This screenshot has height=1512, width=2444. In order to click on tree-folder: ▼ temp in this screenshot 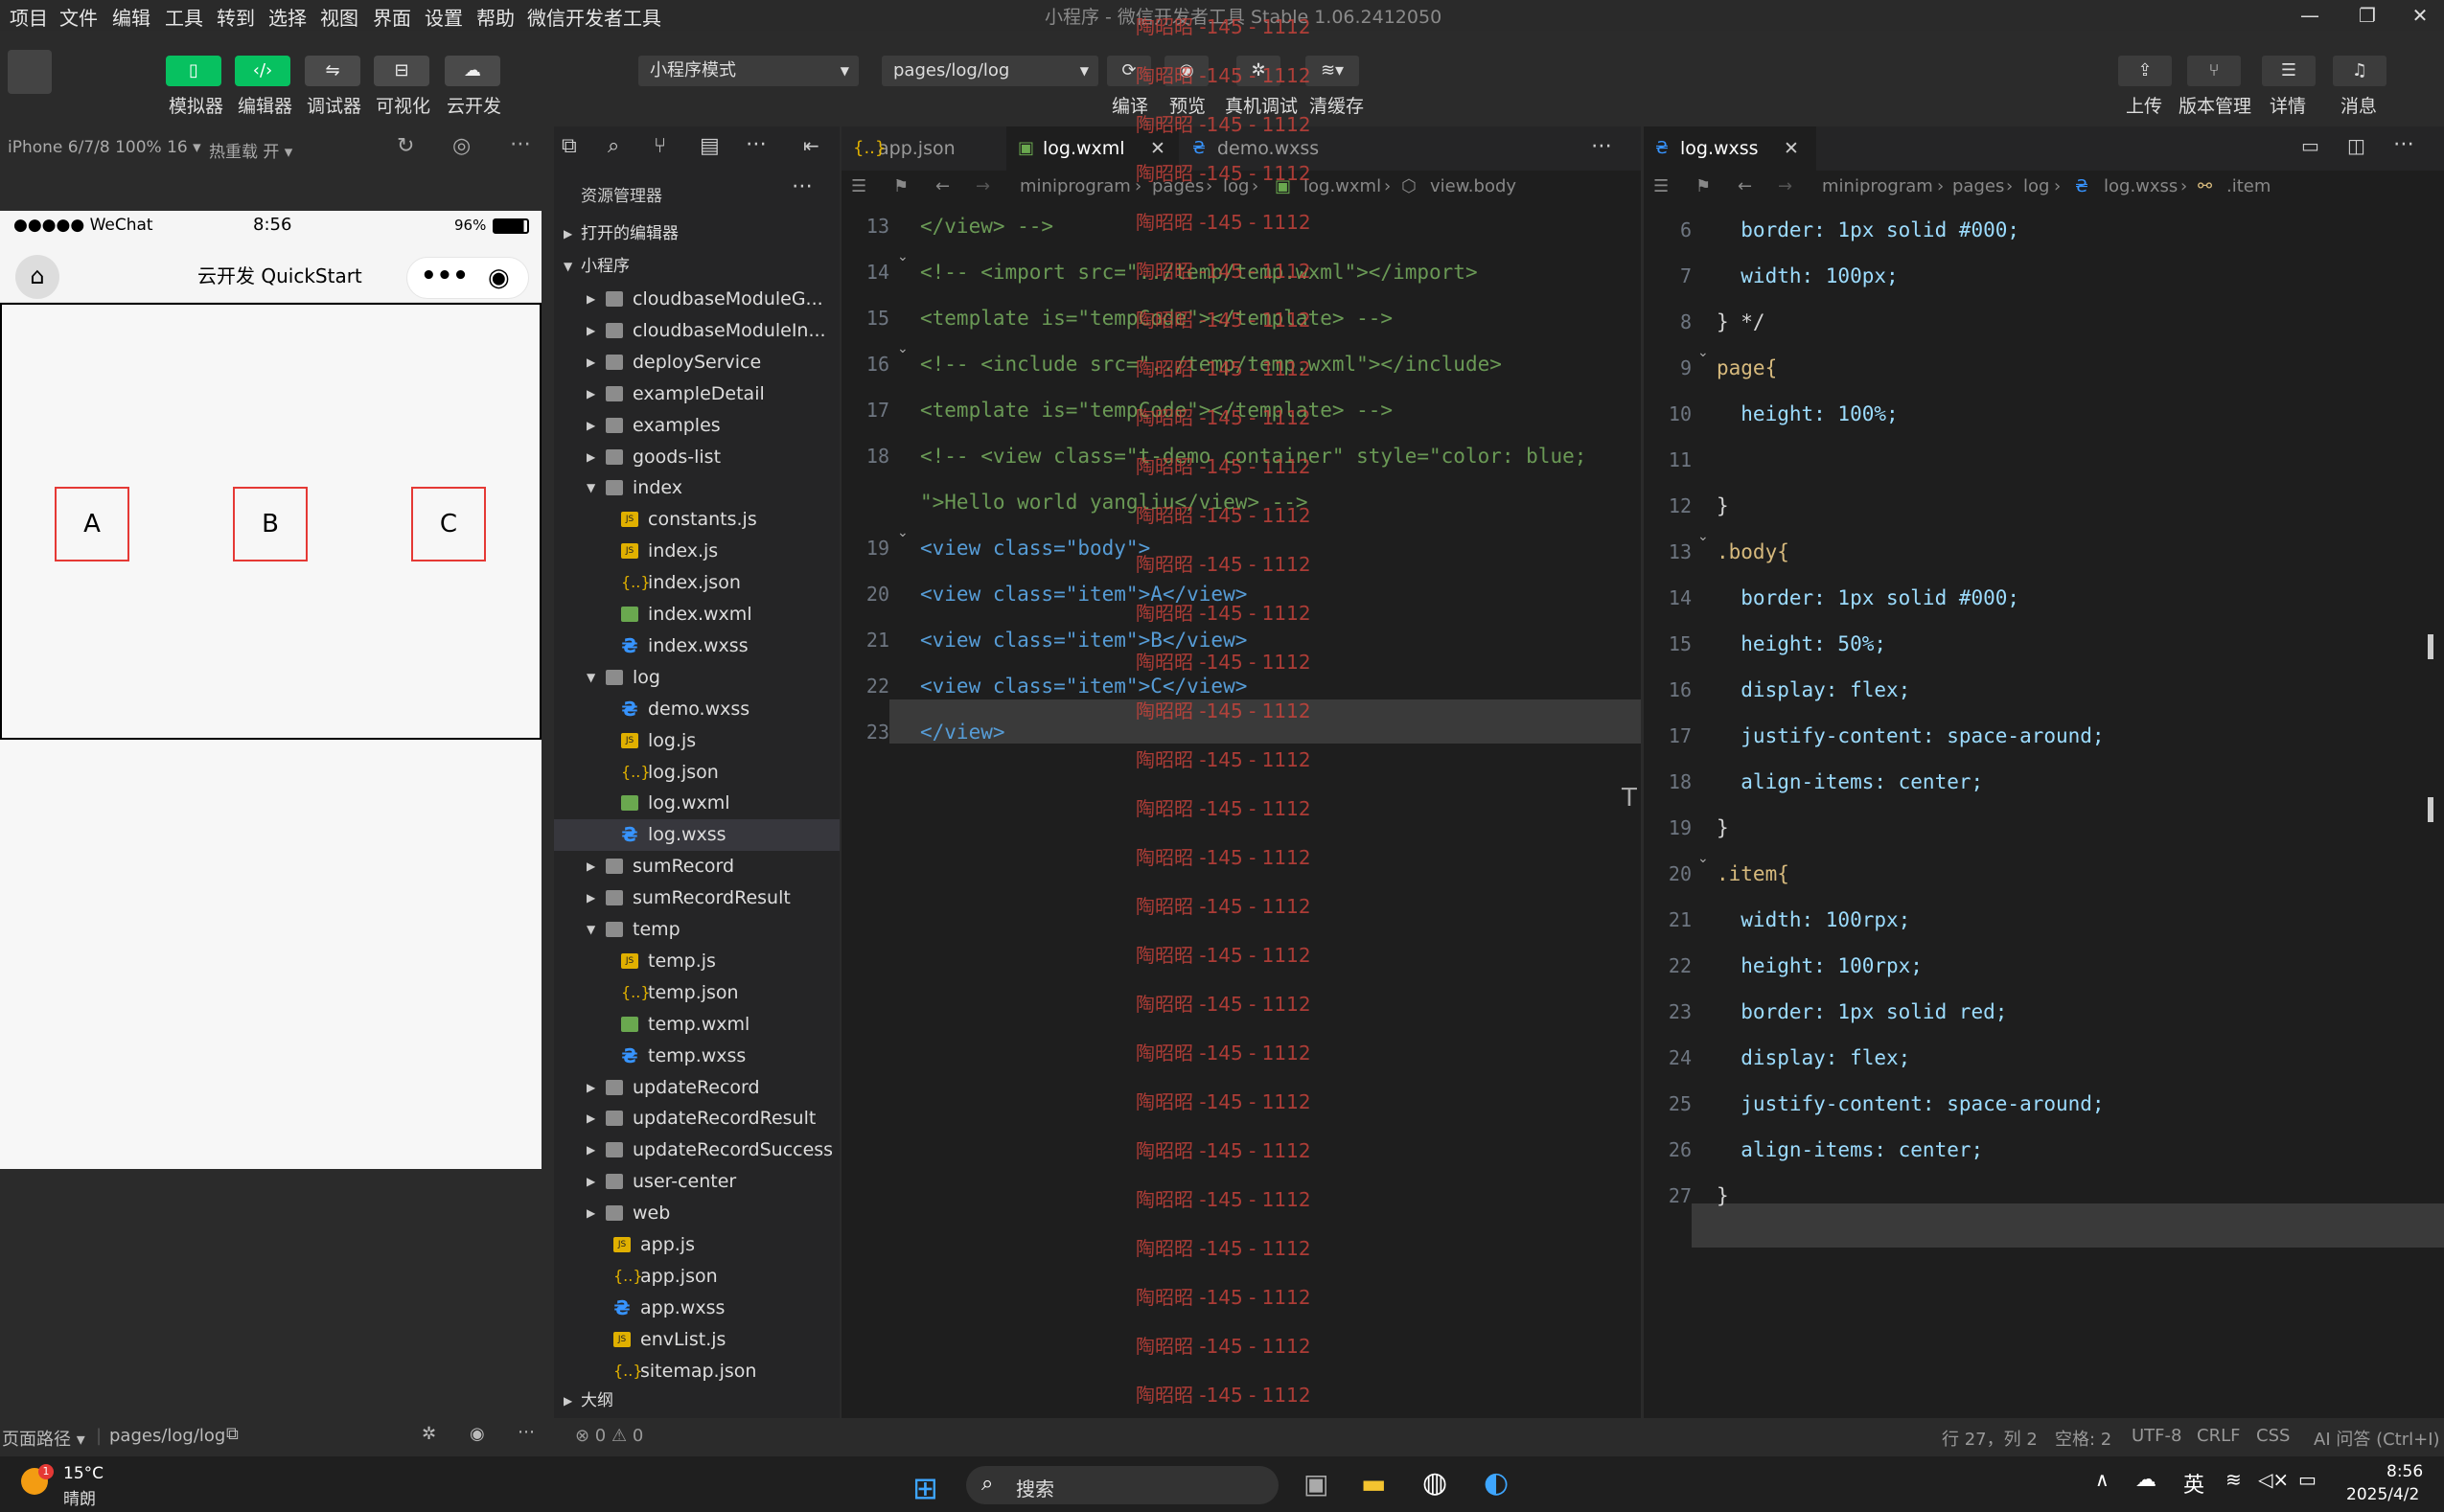, I will do `click(697, 930)`.